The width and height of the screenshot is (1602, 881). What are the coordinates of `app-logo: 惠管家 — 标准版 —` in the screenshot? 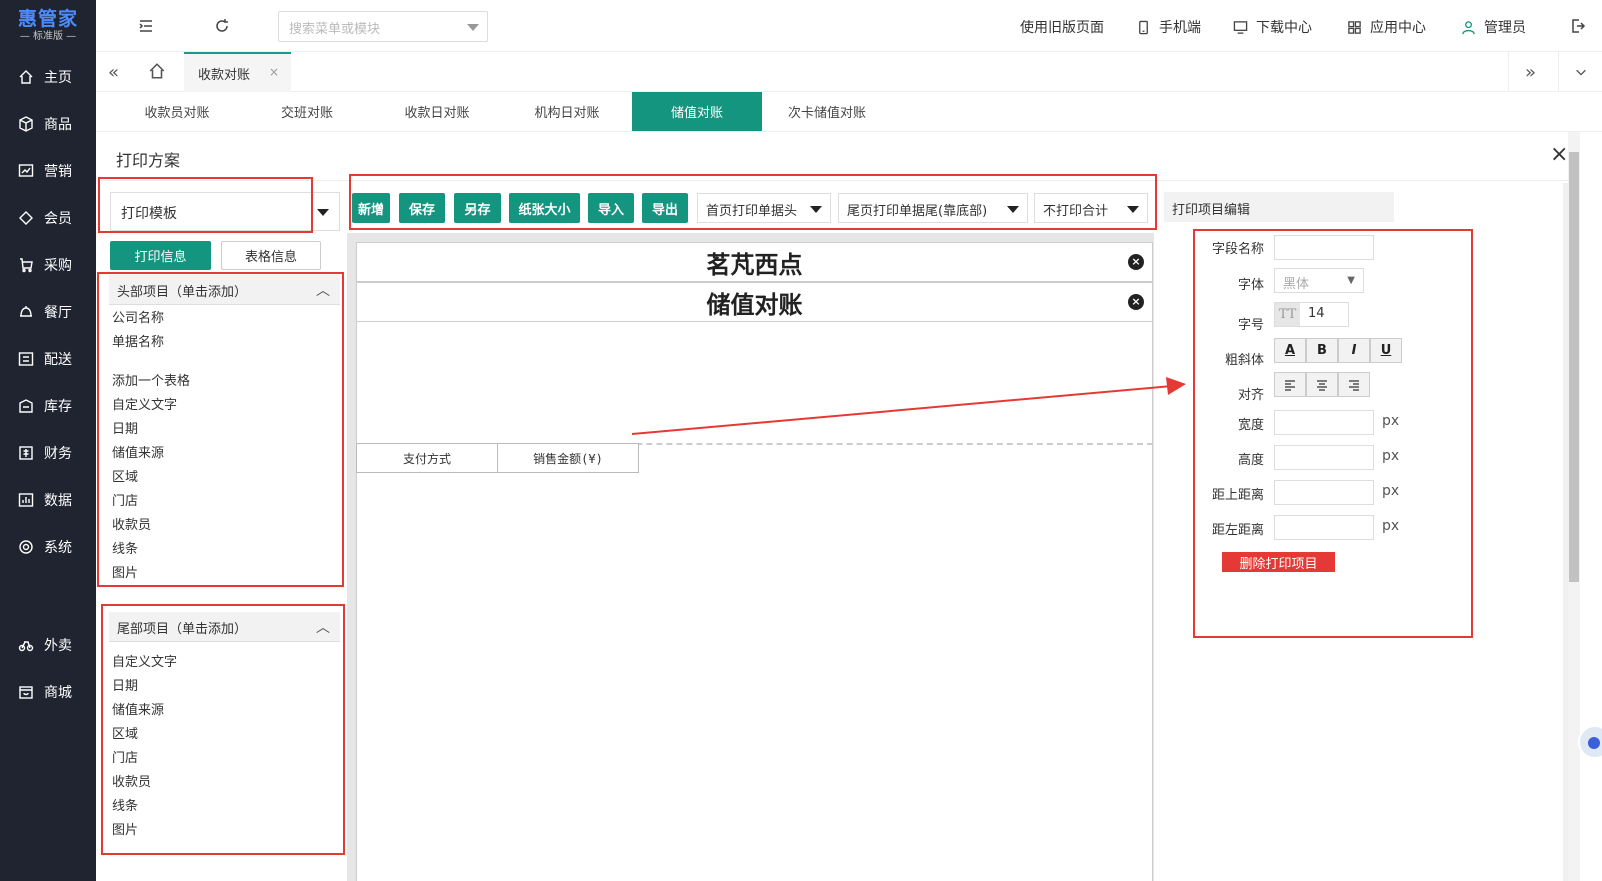 It's located at (48, 26).